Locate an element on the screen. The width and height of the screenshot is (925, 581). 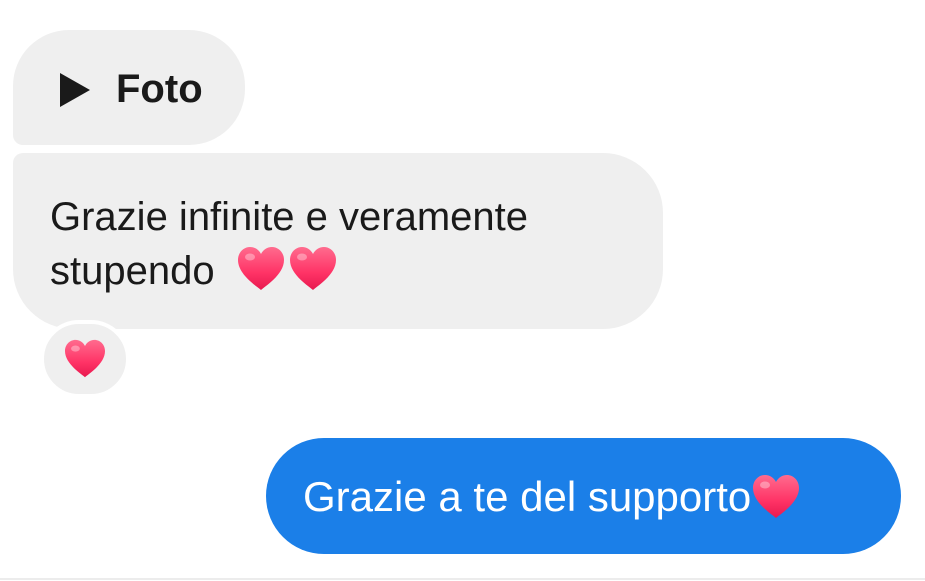
received-photo-attachment: Foto is located at coordinates (129, 87).